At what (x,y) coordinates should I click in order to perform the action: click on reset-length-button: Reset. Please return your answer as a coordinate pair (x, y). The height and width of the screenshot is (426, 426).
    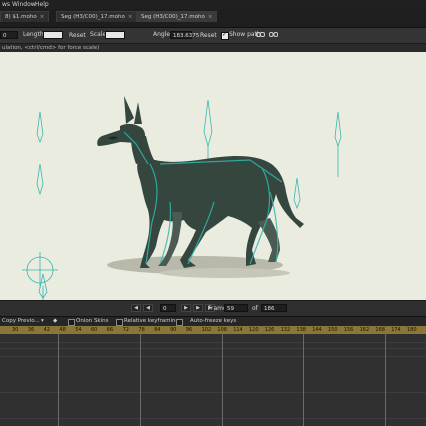
    Looking at the image, I should click on (77, 35).